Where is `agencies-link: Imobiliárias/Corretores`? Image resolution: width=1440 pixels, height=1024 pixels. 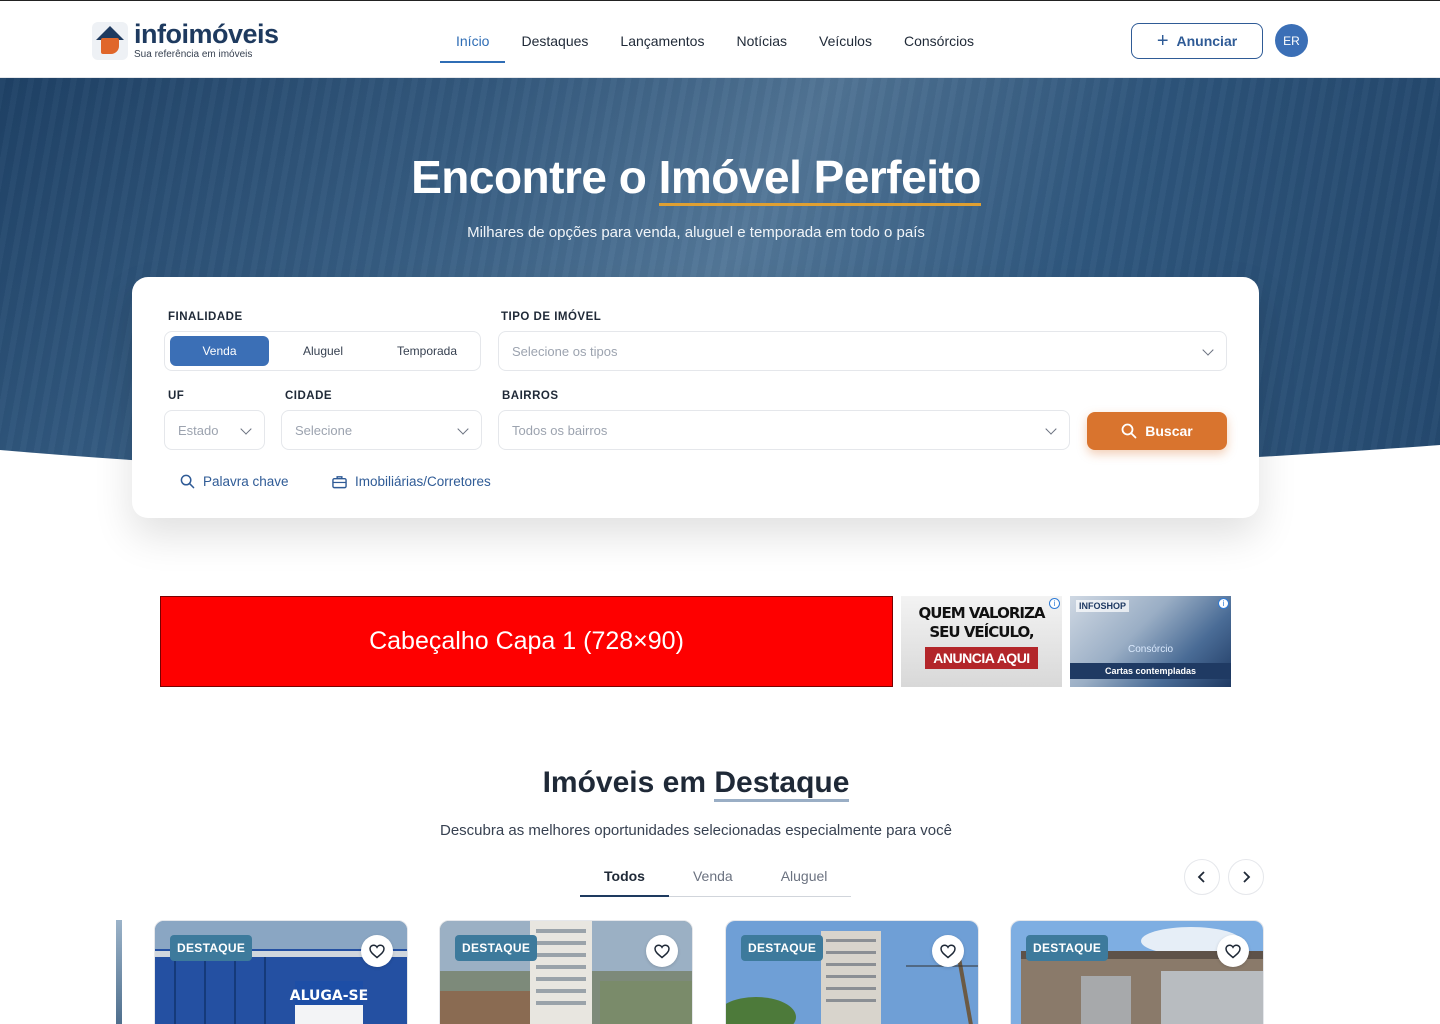
agencies-link: Imobiliárias/Corretores is located at coordinates (411, 481).